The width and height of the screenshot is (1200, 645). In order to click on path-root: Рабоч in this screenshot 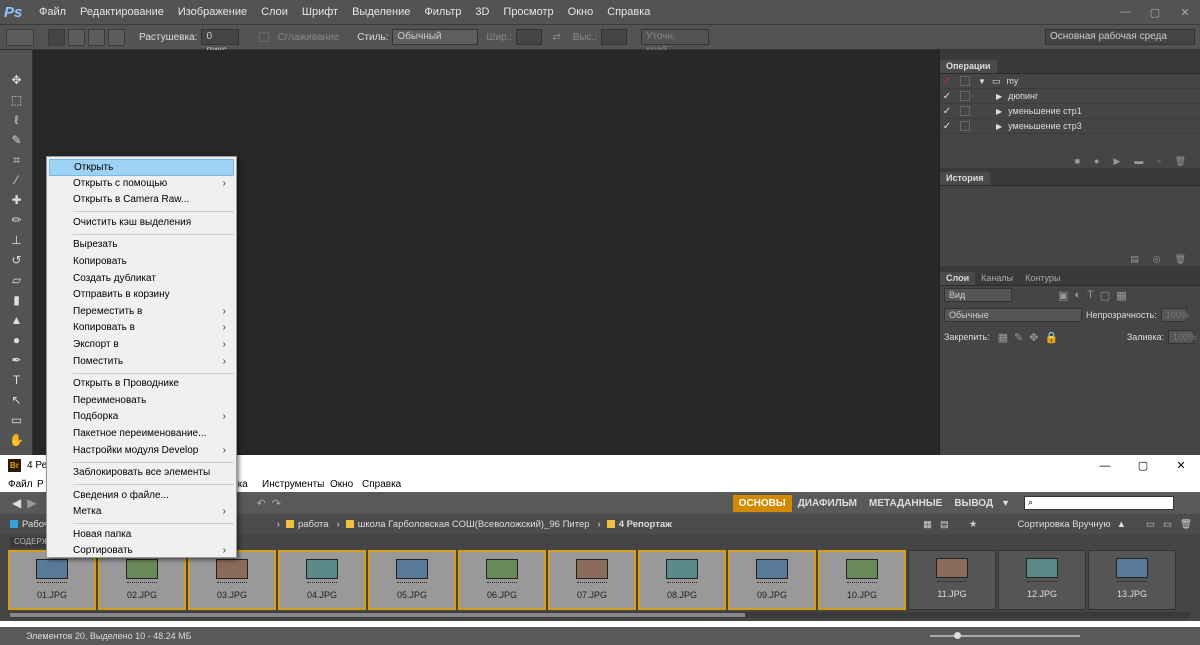, I will do `click(35, 524)`.